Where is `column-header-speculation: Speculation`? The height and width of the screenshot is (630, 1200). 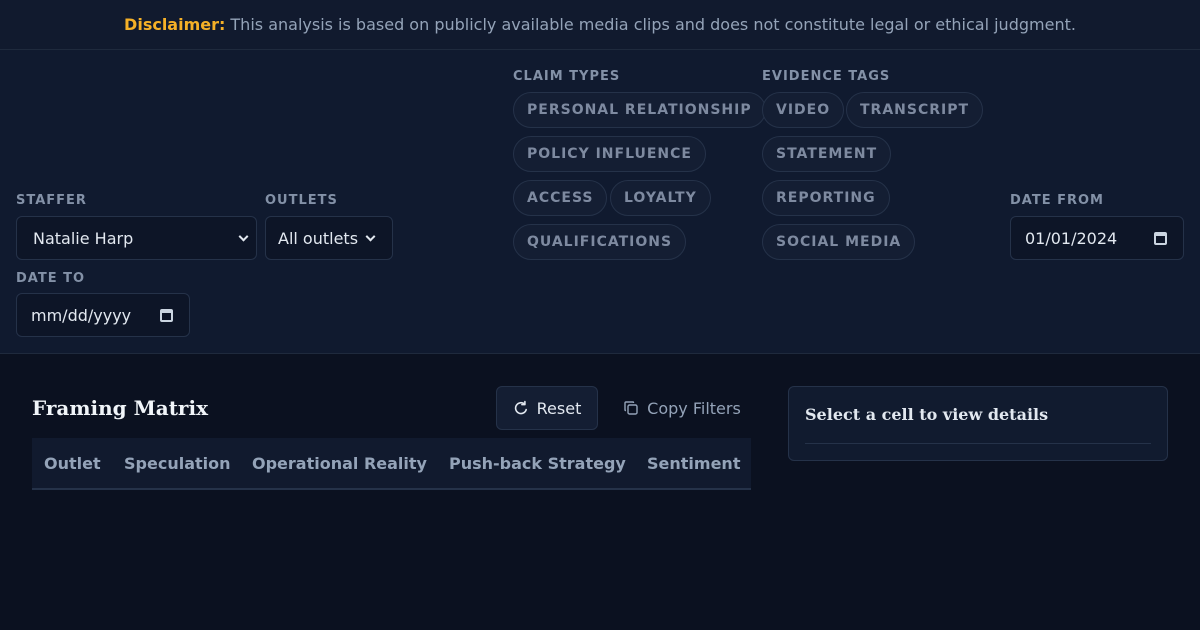
column-header-speculation: Speculation is located at coordinates (177, 463).